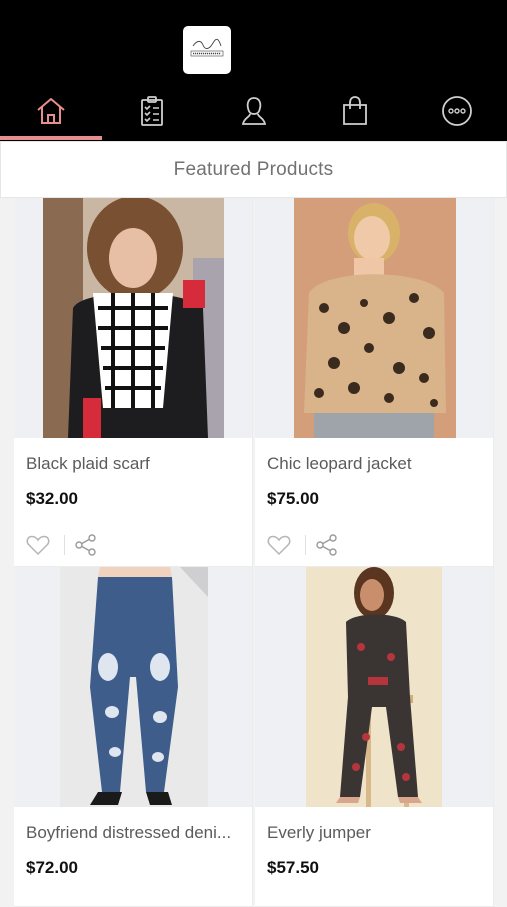  What do you see at coordinates (88, 464) in the screenshot?
I see `product-name: Black plaid scarf` at bounding box center [88, 464].